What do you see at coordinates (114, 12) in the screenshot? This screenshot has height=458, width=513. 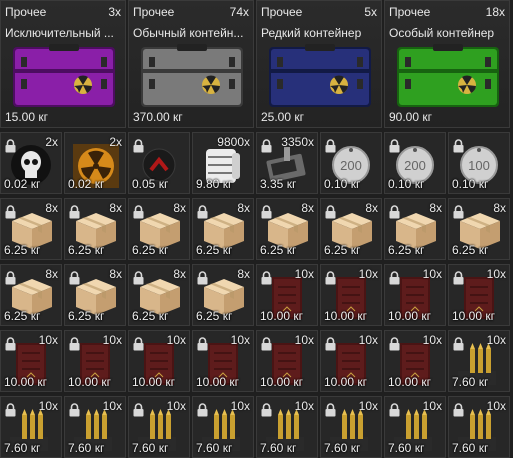 I see `item-quantity: 3x` at bounding box center [114, 12].